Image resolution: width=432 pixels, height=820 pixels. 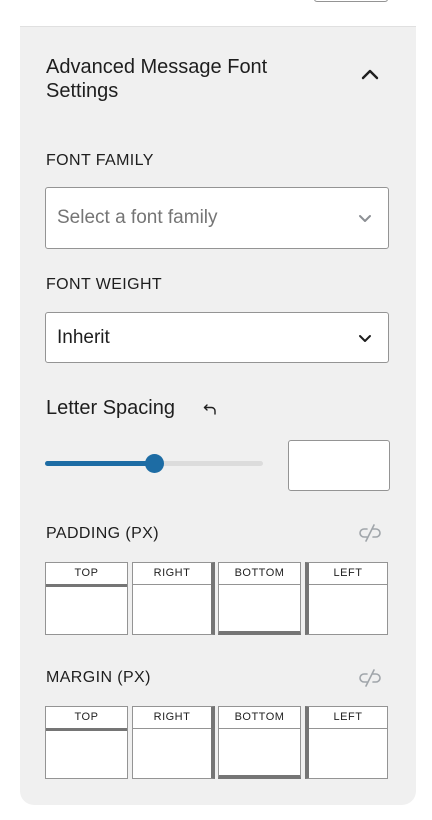 What do you see at coordinates (348, 574) in the screenshot?
I see `padding-left-label: LEFT` at bounding box center [348, 574].